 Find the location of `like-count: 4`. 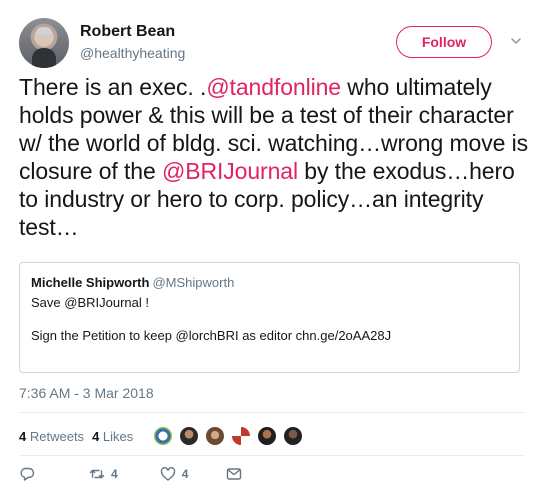

like-count: 4 is located at coordinates (185, 474).